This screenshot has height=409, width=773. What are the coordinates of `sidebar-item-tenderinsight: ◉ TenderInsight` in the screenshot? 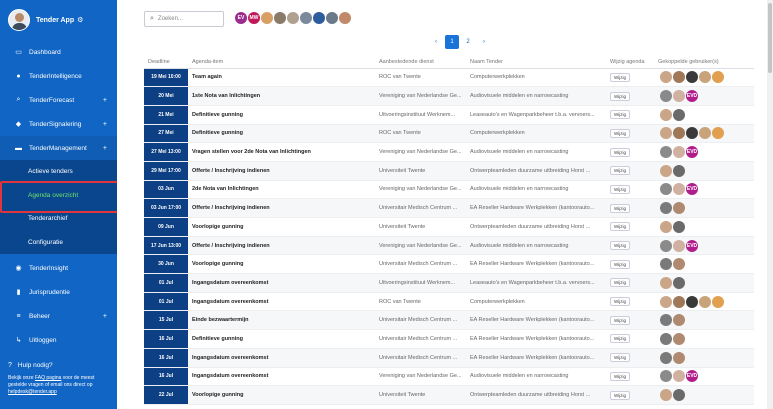 It's located at (58, 268).